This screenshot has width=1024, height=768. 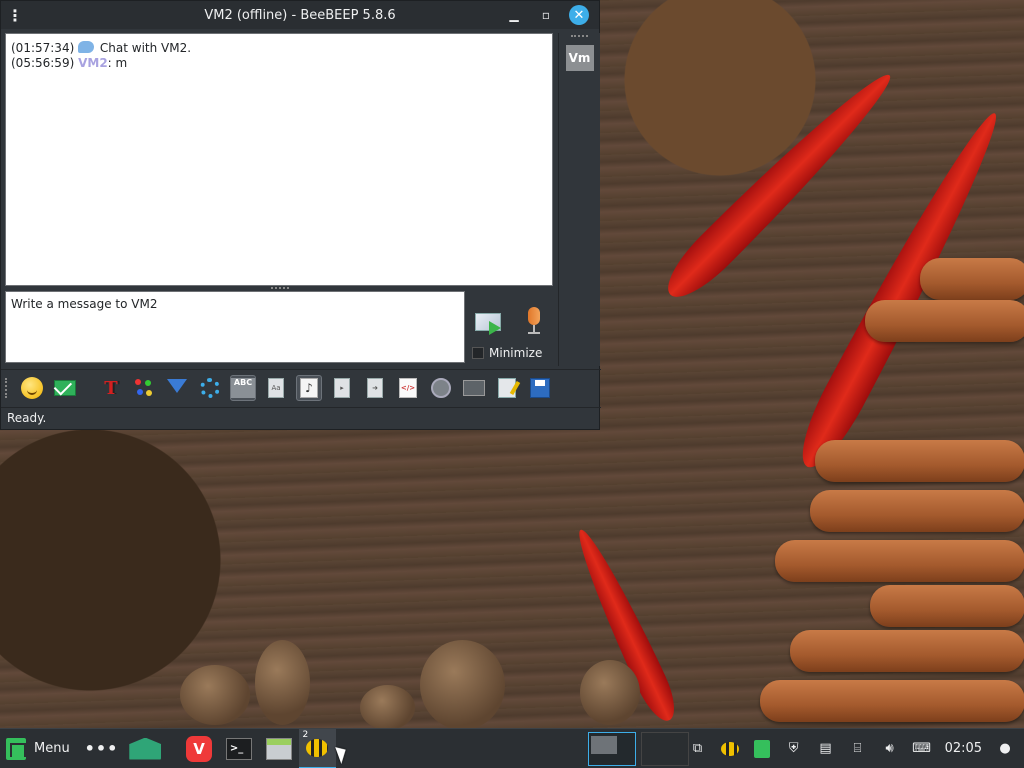 What do you see at coordinates (579, 199) in the screenshot?
I see `members-panel: Vm` at bounding box center [579, 199].